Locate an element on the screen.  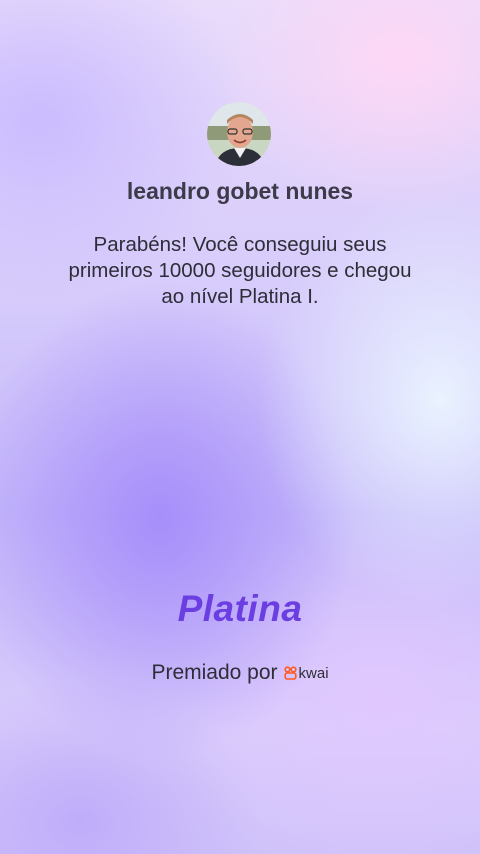
user-name: leandro gobet nunes is located at coordinates (240, 191).